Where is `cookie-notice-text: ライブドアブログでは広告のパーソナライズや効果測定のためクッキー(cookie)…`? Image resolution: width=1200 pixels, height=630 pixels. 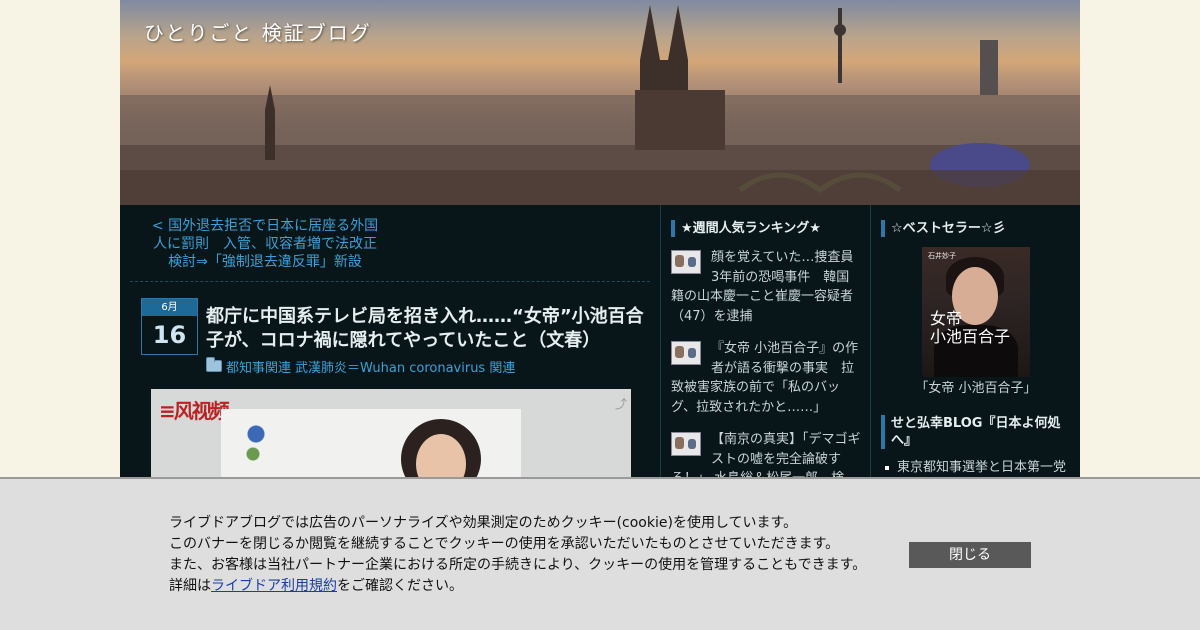
cookie-notice-text: ライブドアブログでは広告のパーソナライズや効果測定のためクッキー(cookie)… is located at coordinates (529, 555).